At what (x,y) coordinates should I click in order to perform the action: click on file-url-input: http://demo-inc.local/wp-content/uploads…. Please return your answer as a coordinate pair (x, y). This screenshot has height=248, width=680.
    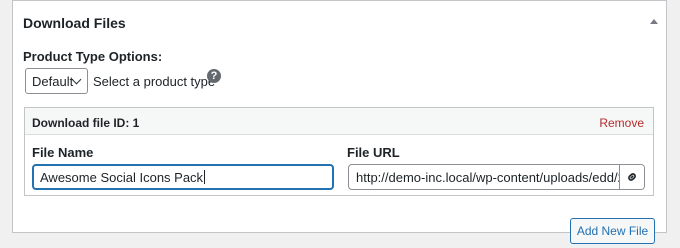
    Looking at the image, I should click on (496, 177).